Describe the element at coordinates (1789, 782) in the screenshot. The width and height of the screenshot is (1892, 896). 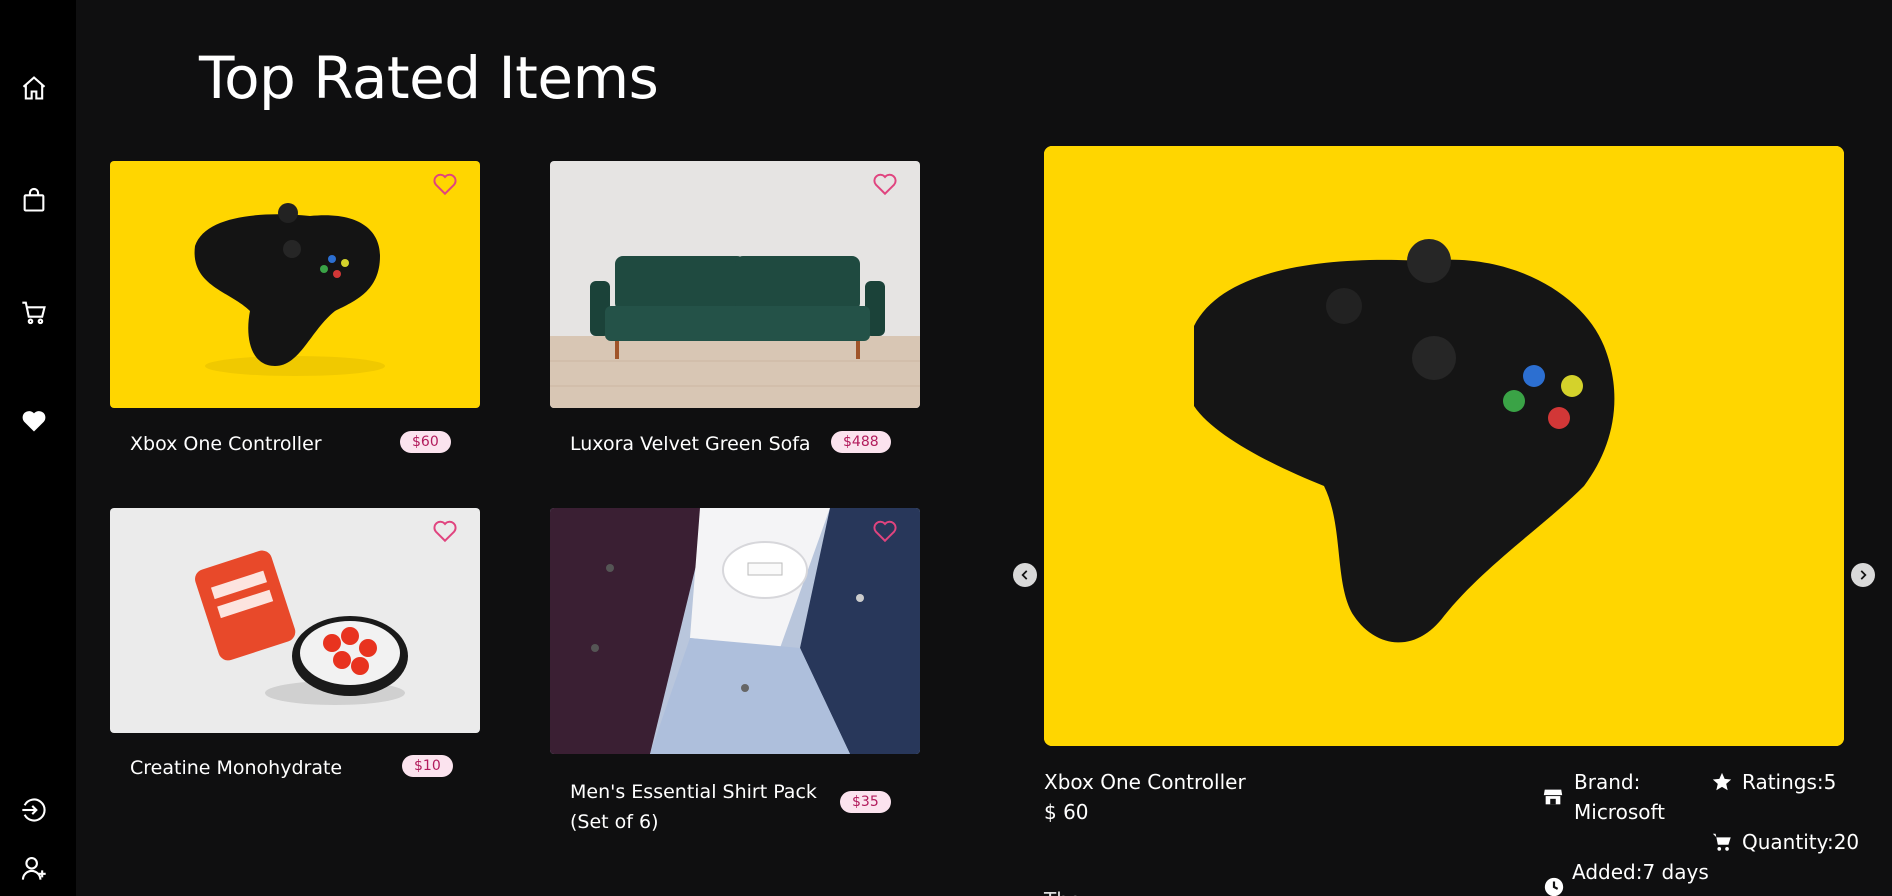
I see `ratings-text: Ratings:5` at that location.